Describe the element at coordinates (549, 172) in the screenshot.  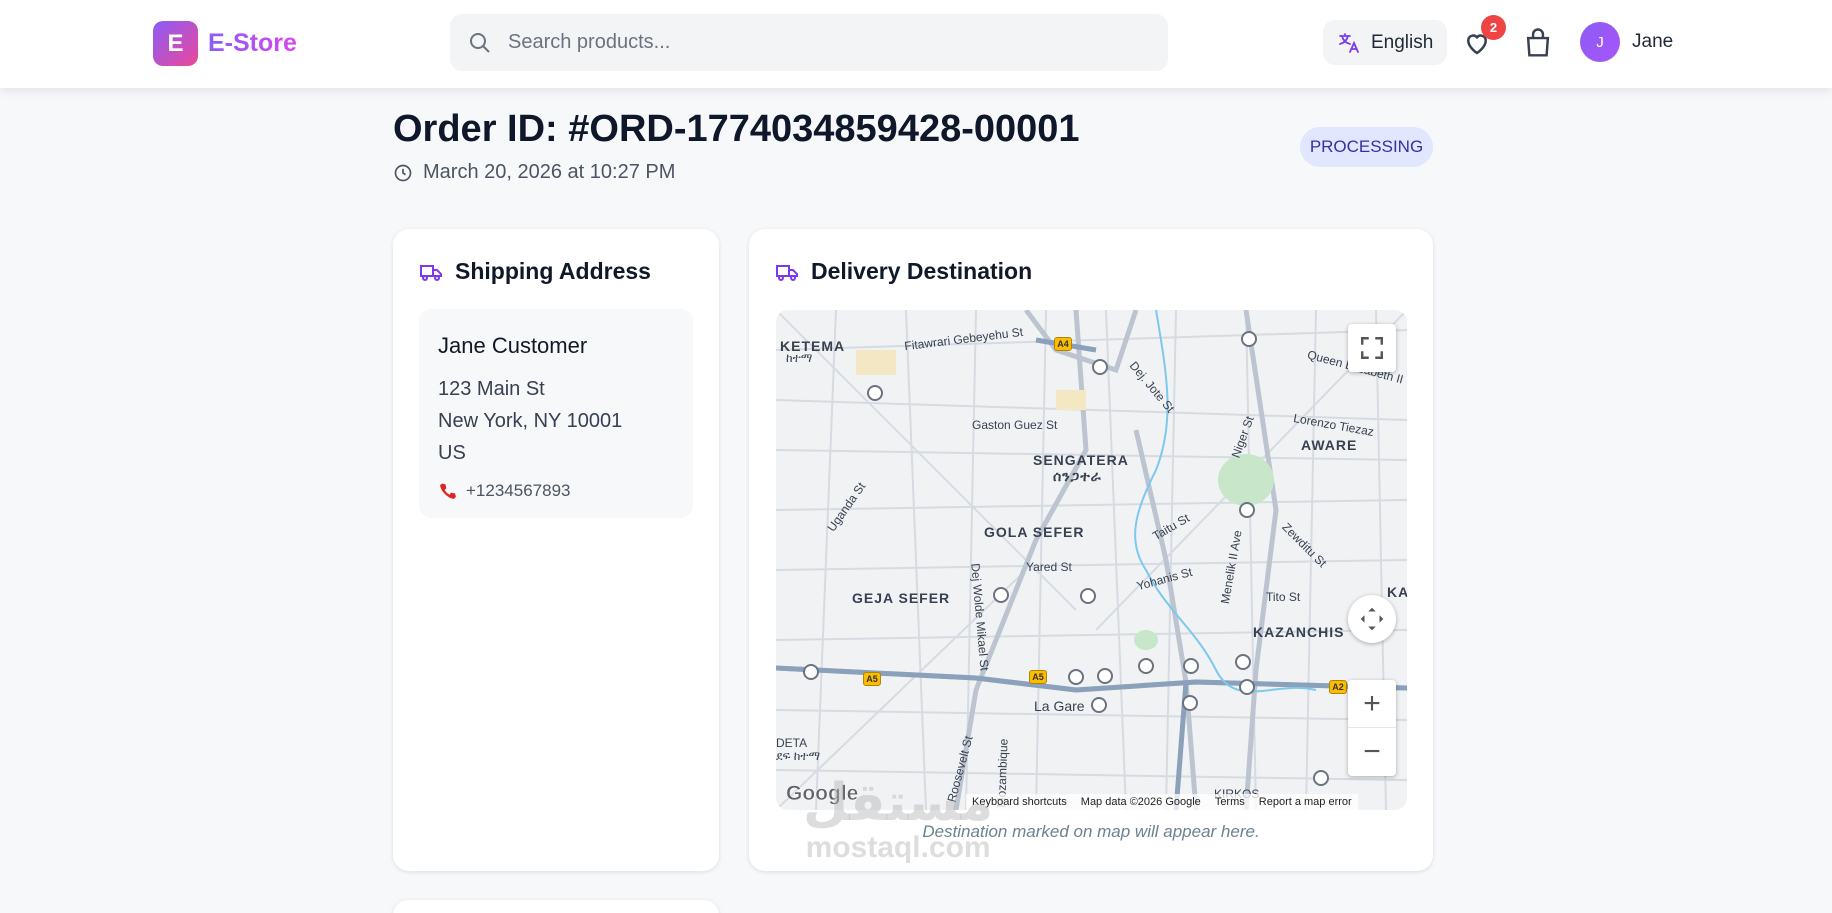
I see `order-date-text: March 20, 2026 at 10:27 PM` at that location.